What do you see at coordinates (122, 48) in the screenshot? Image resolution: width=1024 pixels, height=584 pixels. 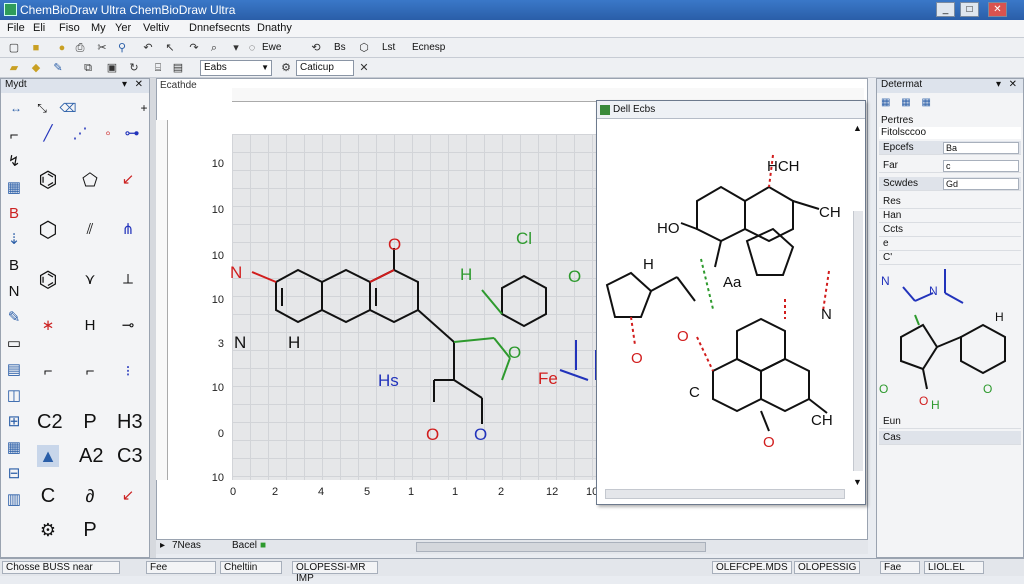 I see `search-icon: ⚲` at bounding box center [122, 48].